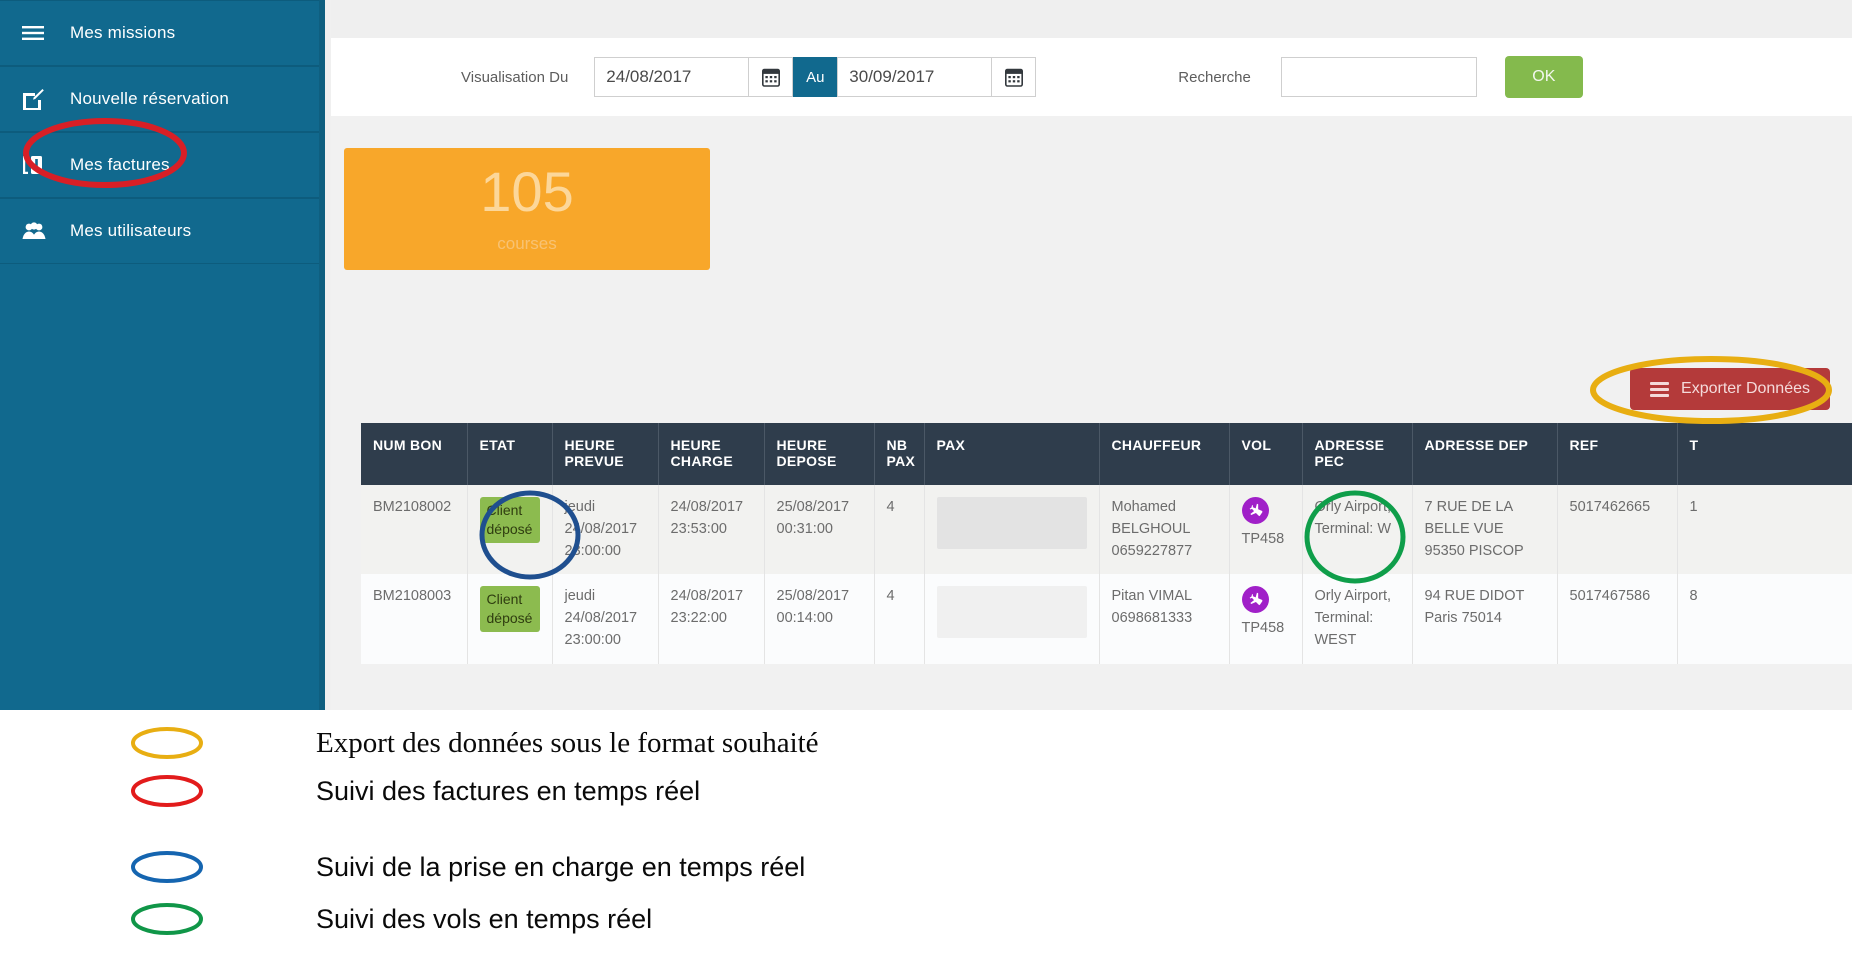 This screenshot has width=1852, height=976. Describe the element at coordinates (1091, 19) in the screenshot. I see `content-top-strip` at that location.